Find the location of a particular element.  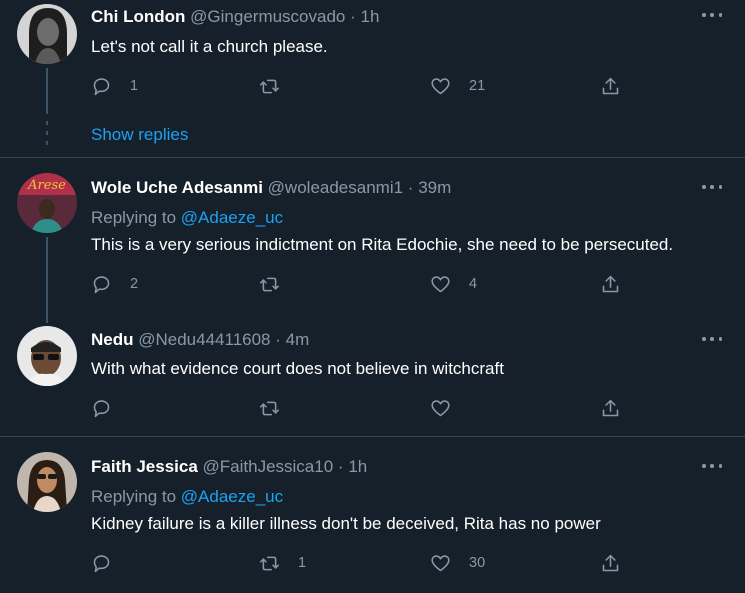

like-button is located at coordinates (449, 408).